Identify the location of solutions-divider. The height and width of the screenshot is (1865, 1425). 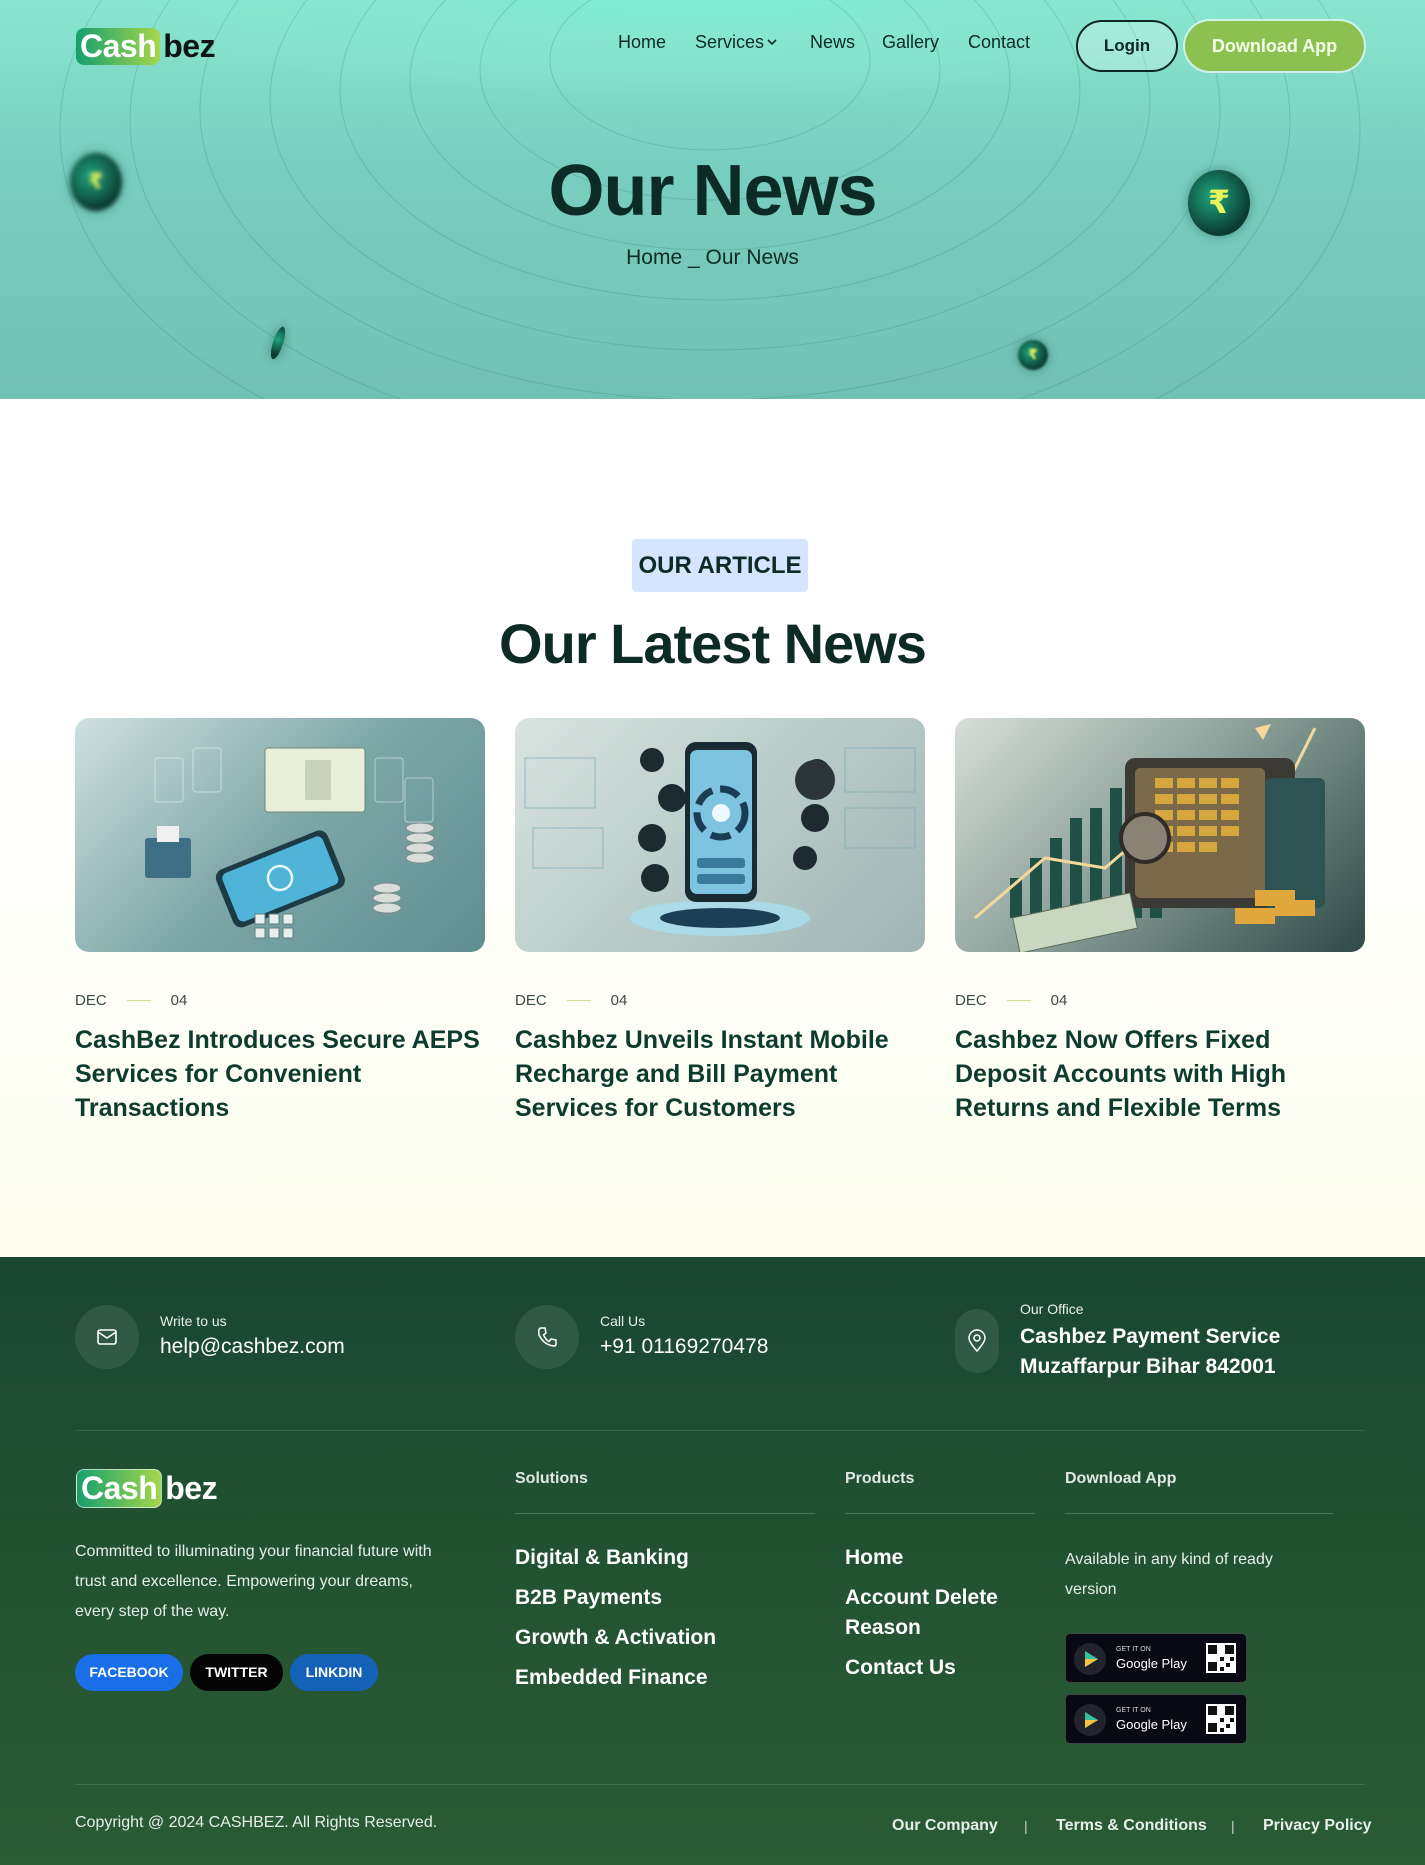
(665, 1513).